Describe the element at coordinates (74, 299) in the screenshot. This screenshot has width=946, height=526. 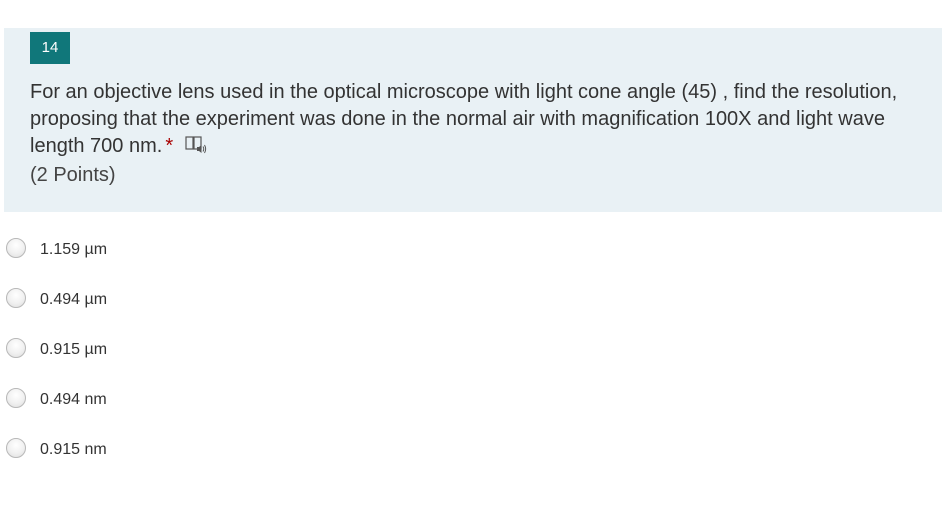
I see `answer-option-label: 0.494 µm` at that location.